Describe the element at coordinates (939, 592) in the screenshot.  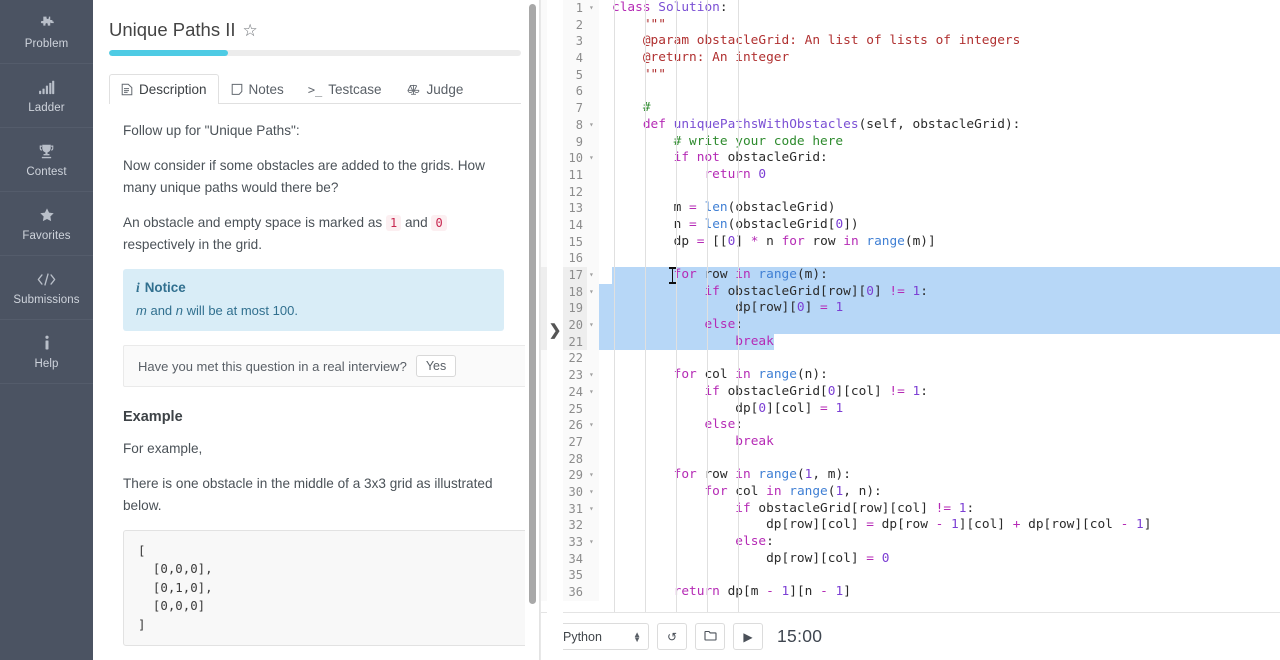
I see `code-line-text: return dp[m - 1][n - 1]` at that location.